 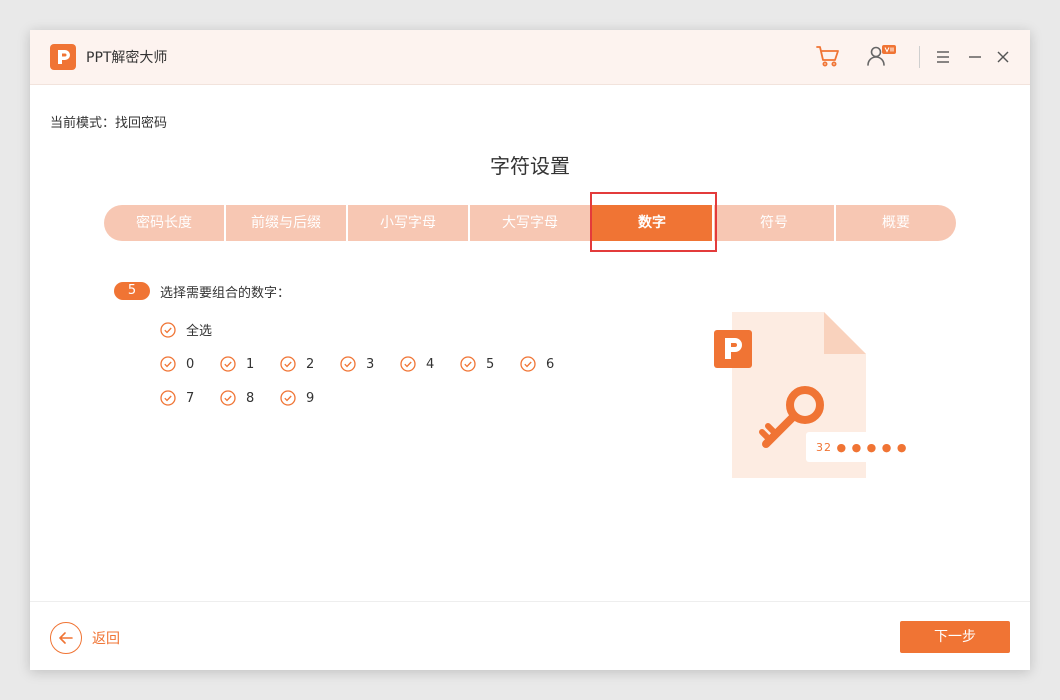 What do you see at coordinates (1003, 57) in the screenshot?
I see `close-icon` at bounding box center [1003, 57].